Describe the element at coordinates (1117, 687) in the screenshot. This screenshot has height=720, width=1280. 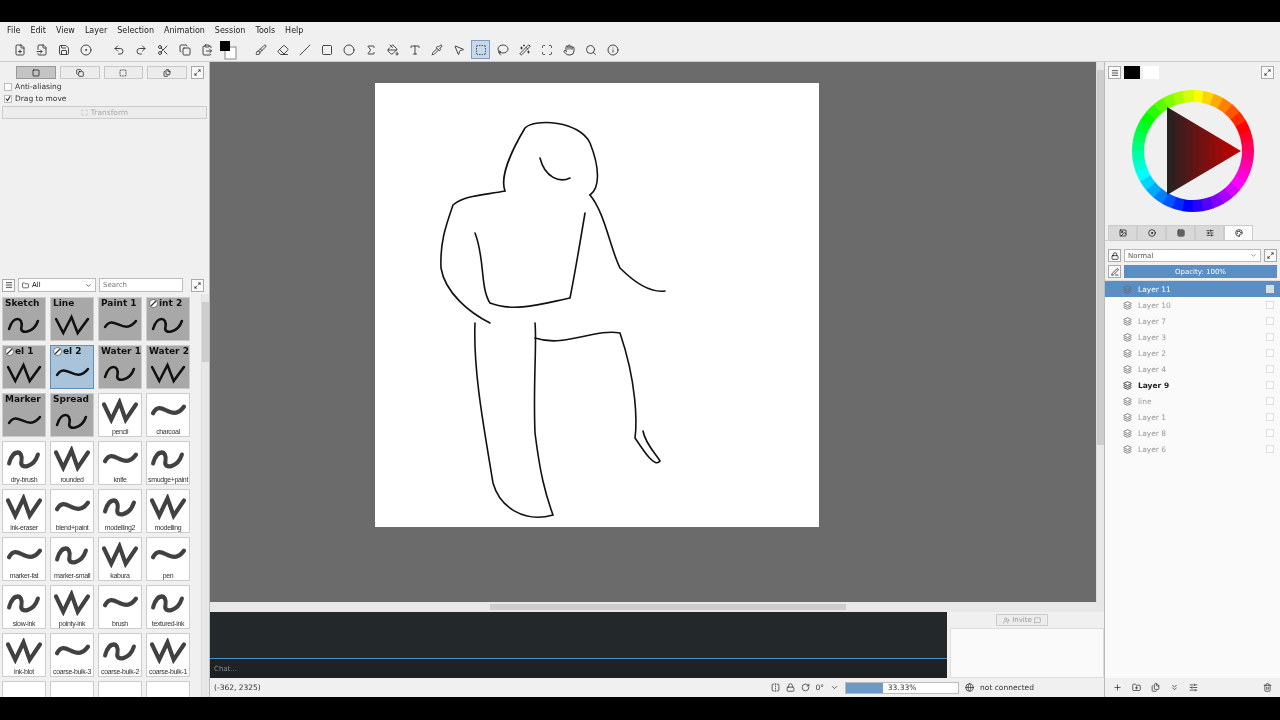
I see `plus-icon` at that location.